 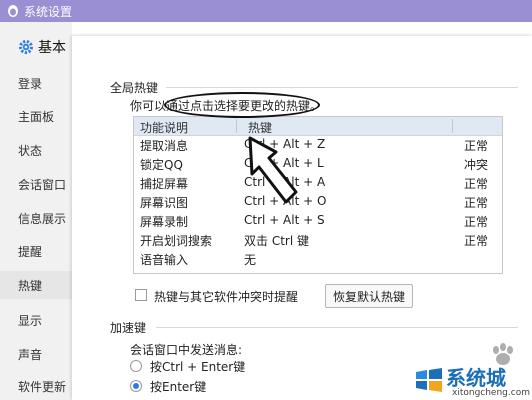 What do you see at coordinates (178, 387) in the screenshot?
I see `enter-label: 按Enter键` at bounding box center [178, 387].